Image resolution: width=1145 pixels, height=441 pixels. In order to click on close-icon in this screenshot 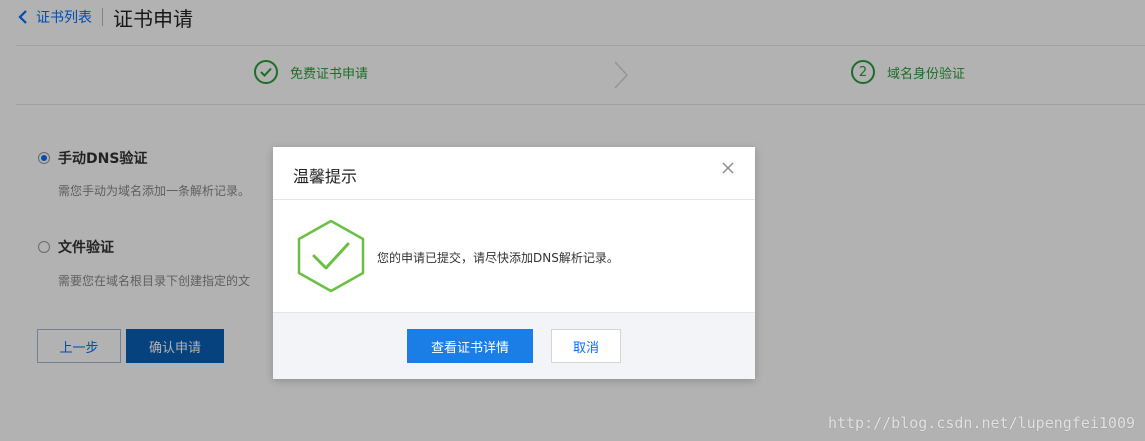, I will do `click(728, 168)`.